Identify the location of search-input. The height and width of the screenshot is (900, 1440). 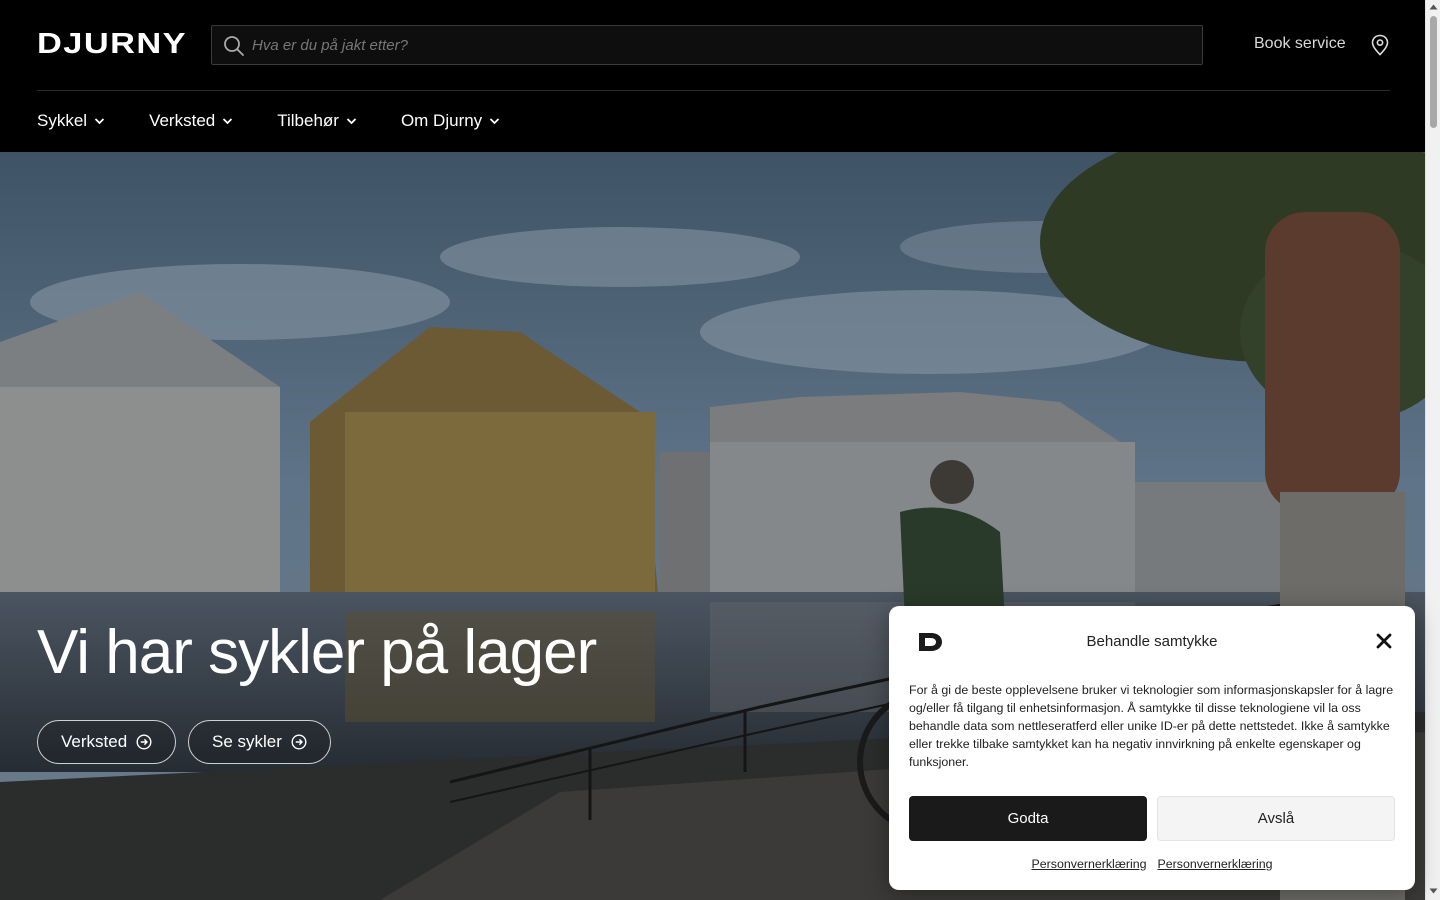
(722, 45).